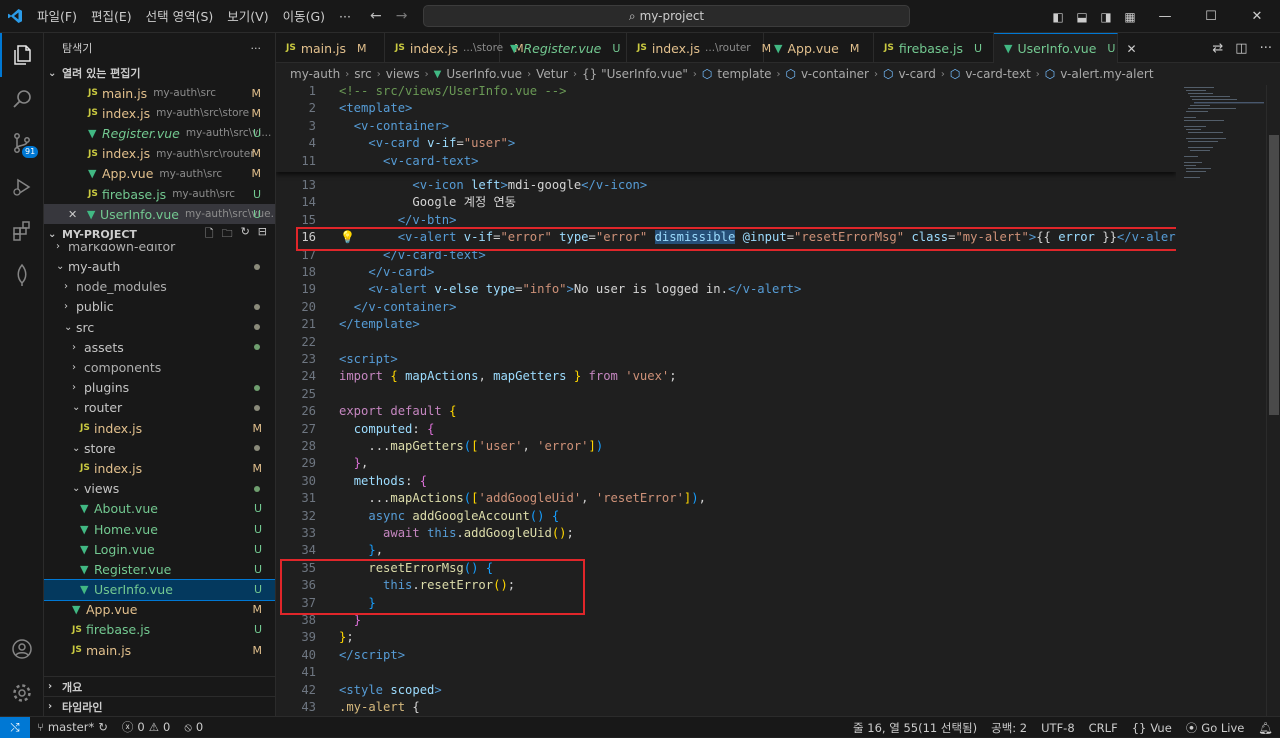 The image size is (1280, 738). I want to click on language-mode: {} Vue, so click(1152, 728).